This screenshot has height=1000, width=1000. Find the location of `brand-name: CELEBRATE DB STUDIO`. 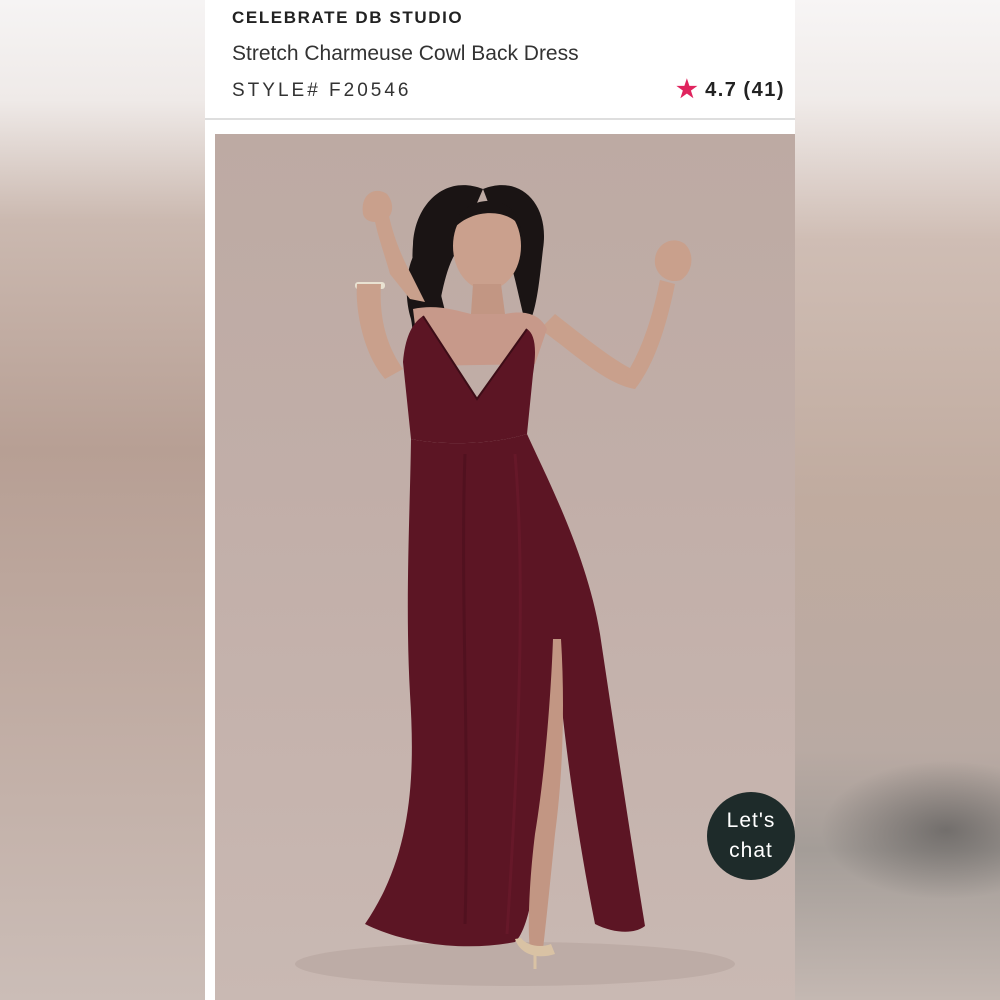

brand-name: CELEBRATE DB STUDIO is located at coordinates (347, 18).